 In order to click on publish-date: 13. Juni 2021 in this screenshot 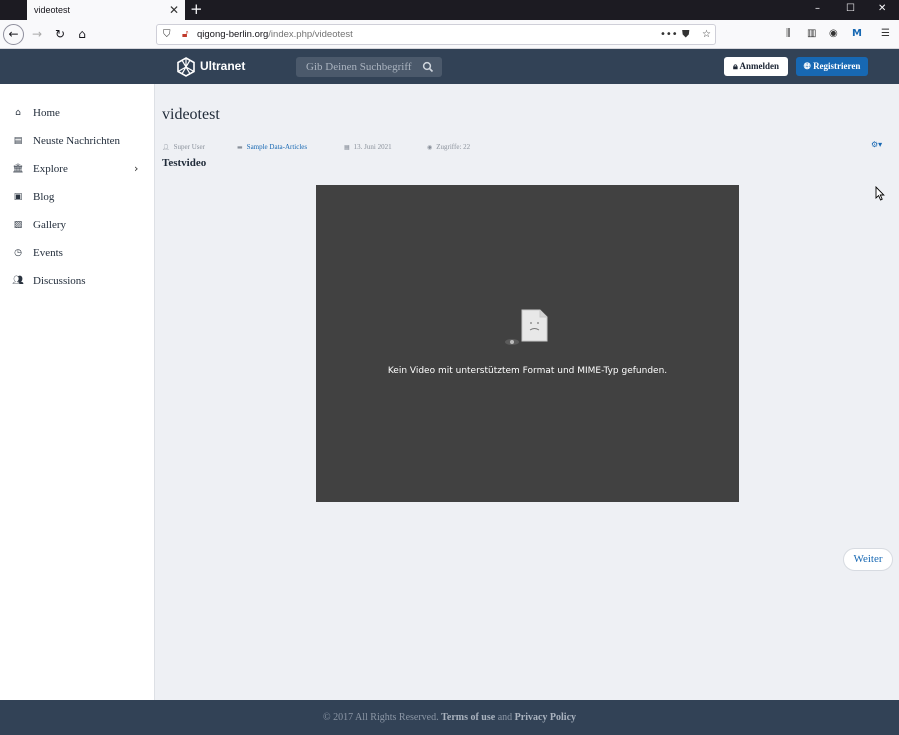, I will do `click(372, 147)`.